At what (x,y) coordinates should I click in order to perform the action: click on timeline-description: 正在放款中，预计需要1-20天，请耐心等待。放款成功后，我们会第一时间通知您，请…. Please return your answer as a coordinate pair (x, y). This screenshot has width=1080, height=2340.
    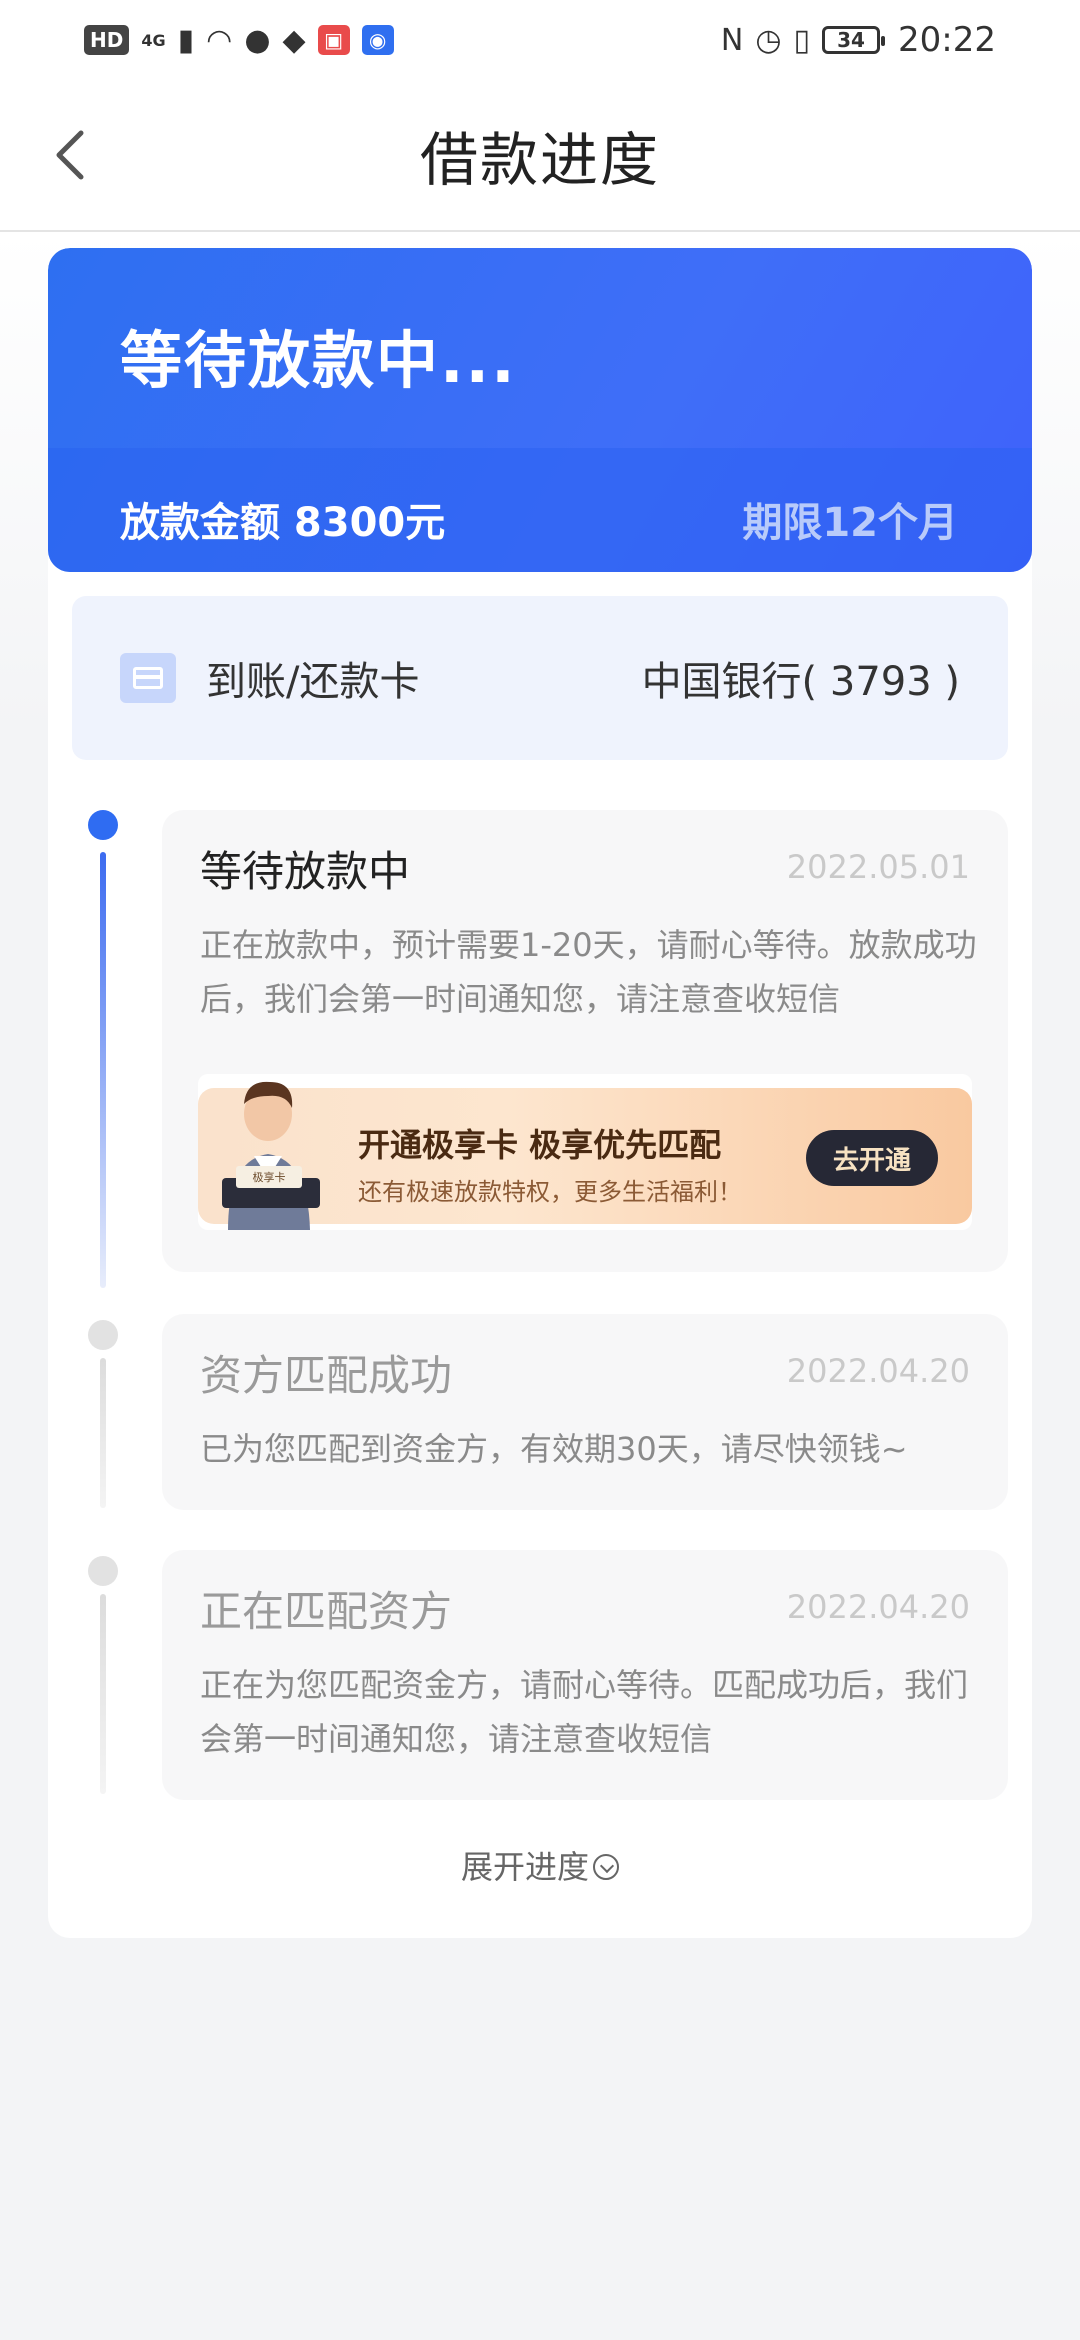
    Looking at the image, I should click on (588, 972).